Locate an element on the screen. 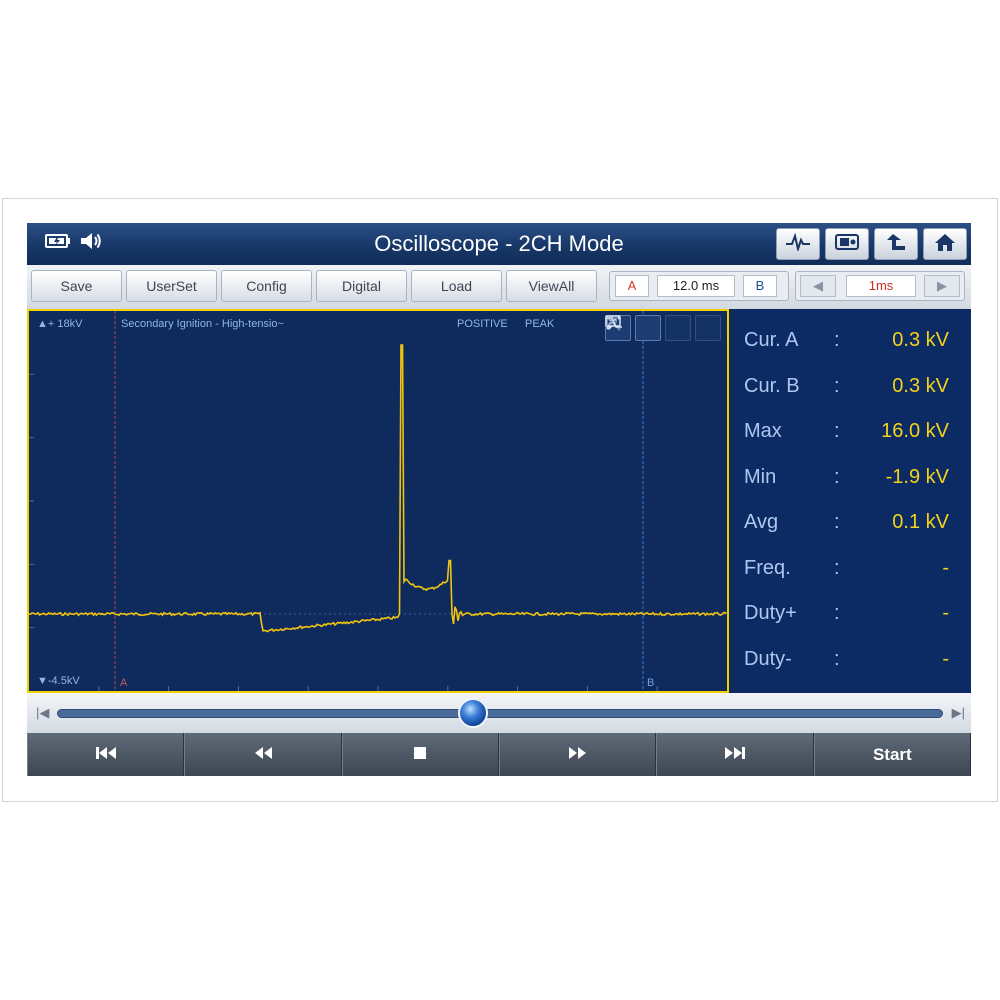  readout-row: Max: 16.0 kV is located at coordinates (853, 431).